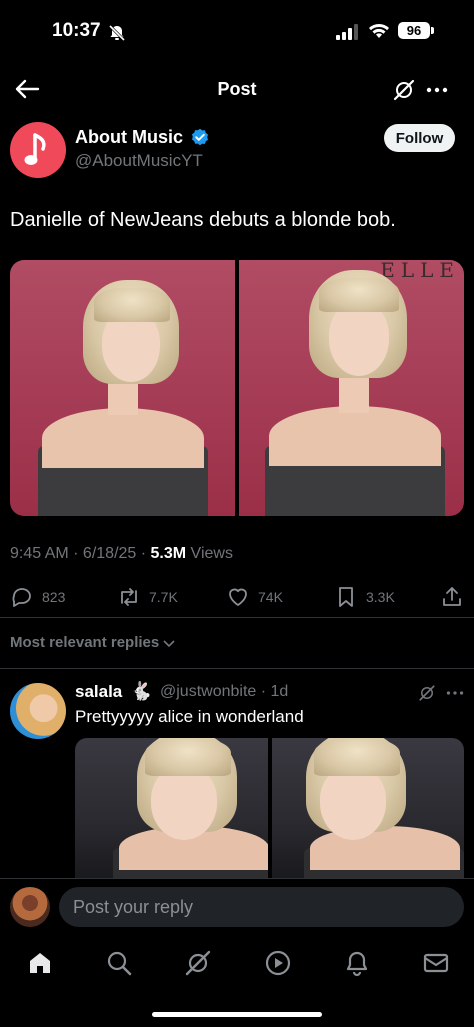 This screenshot has width=474, height=1027. What do you see at coordinates (129, 597) in the screenshot?
I see `repost-icon` at bounding box center [129, 597].